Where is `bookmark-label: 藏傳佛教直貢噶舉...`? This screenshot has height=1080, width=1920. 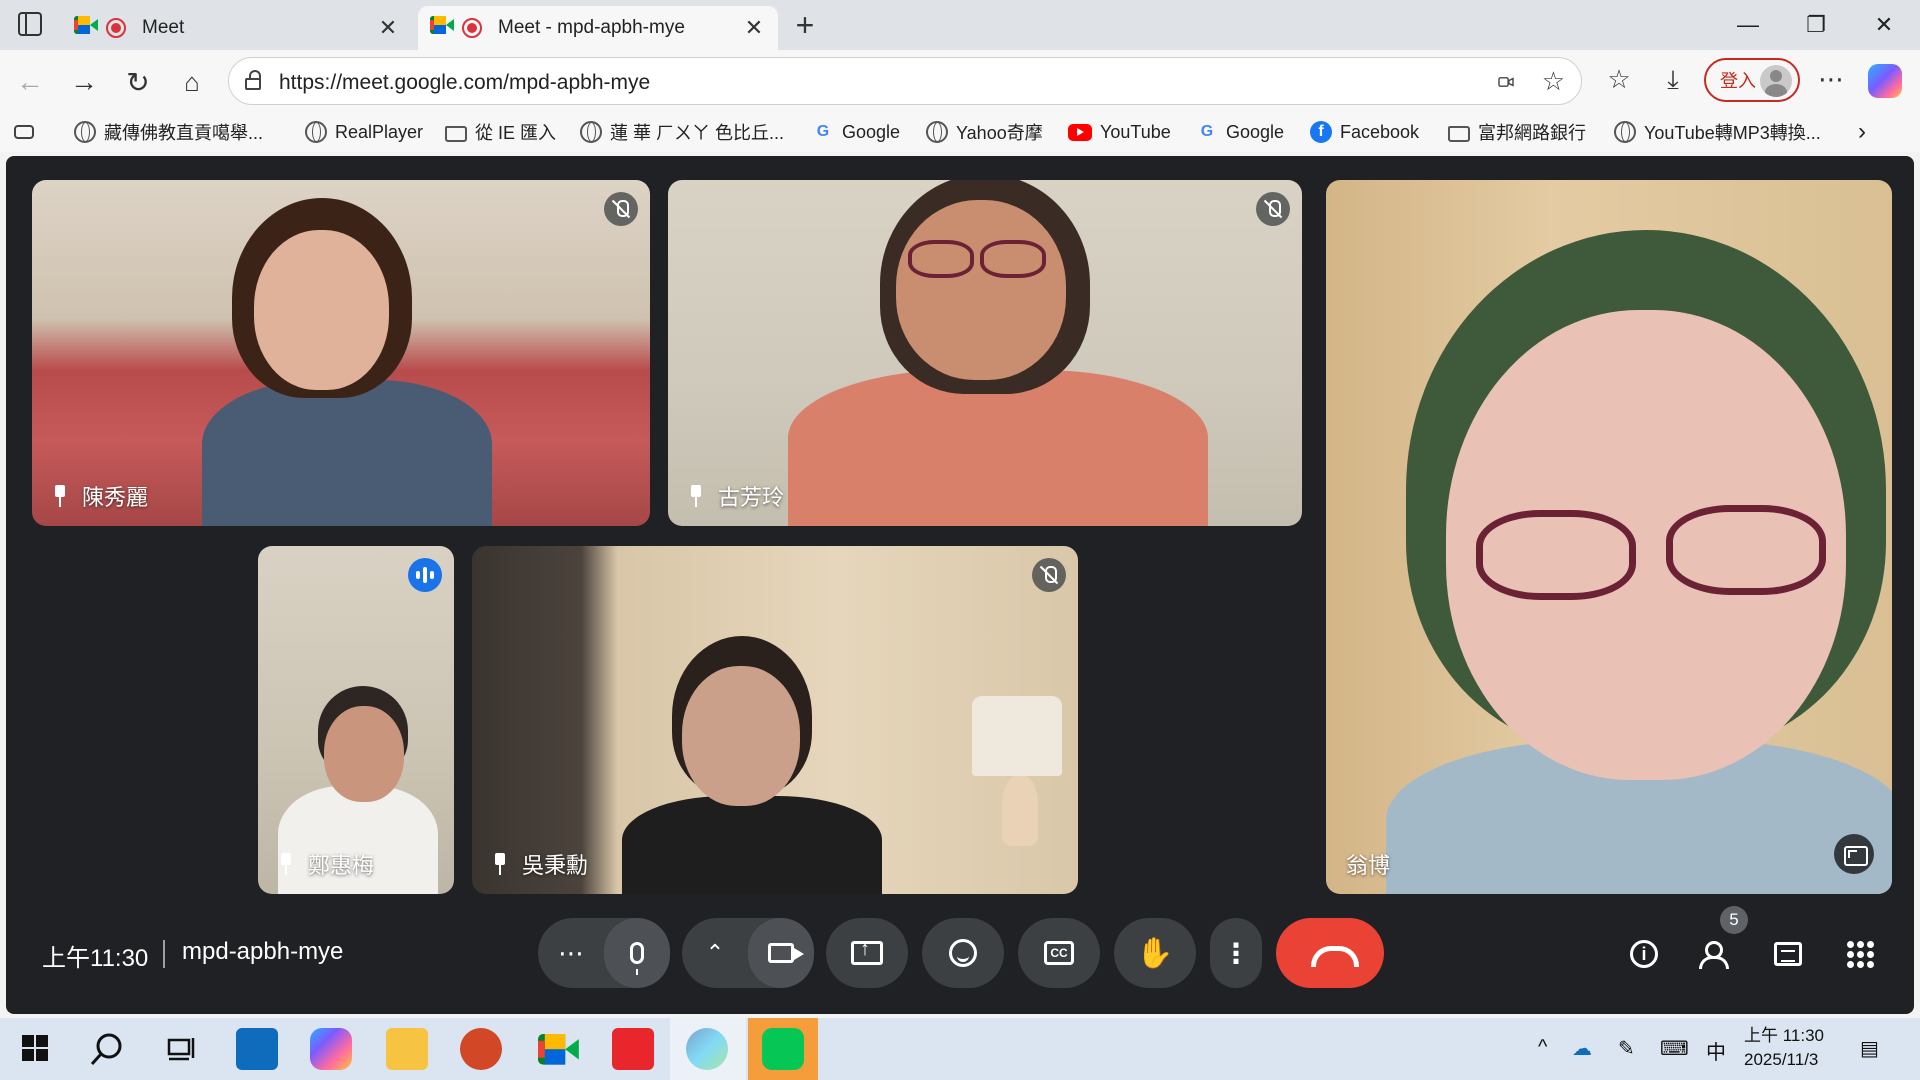
bookmark-label: 藏傳佛教直貢噶舉... is located at coordinates (184, 133).